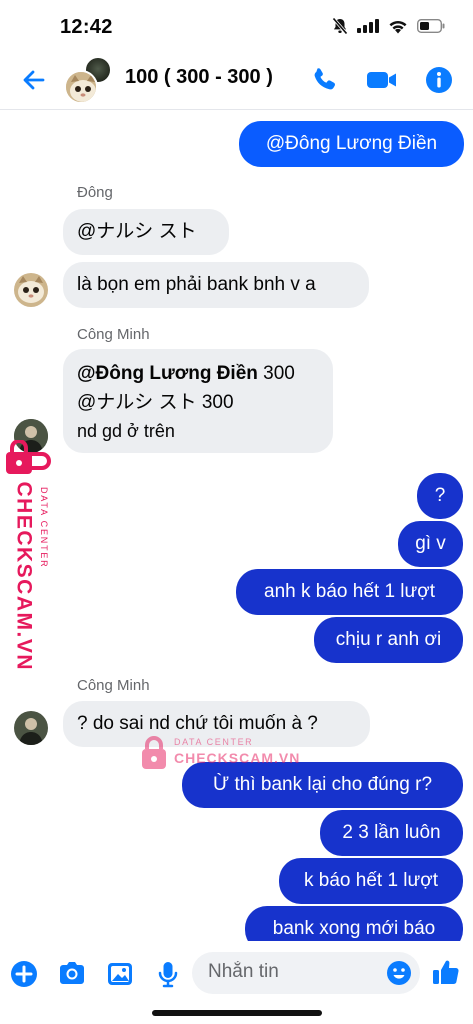 The height and width of the screenshot is (1024, 473). I want to click on conversation-info-button, so click(439, 80).